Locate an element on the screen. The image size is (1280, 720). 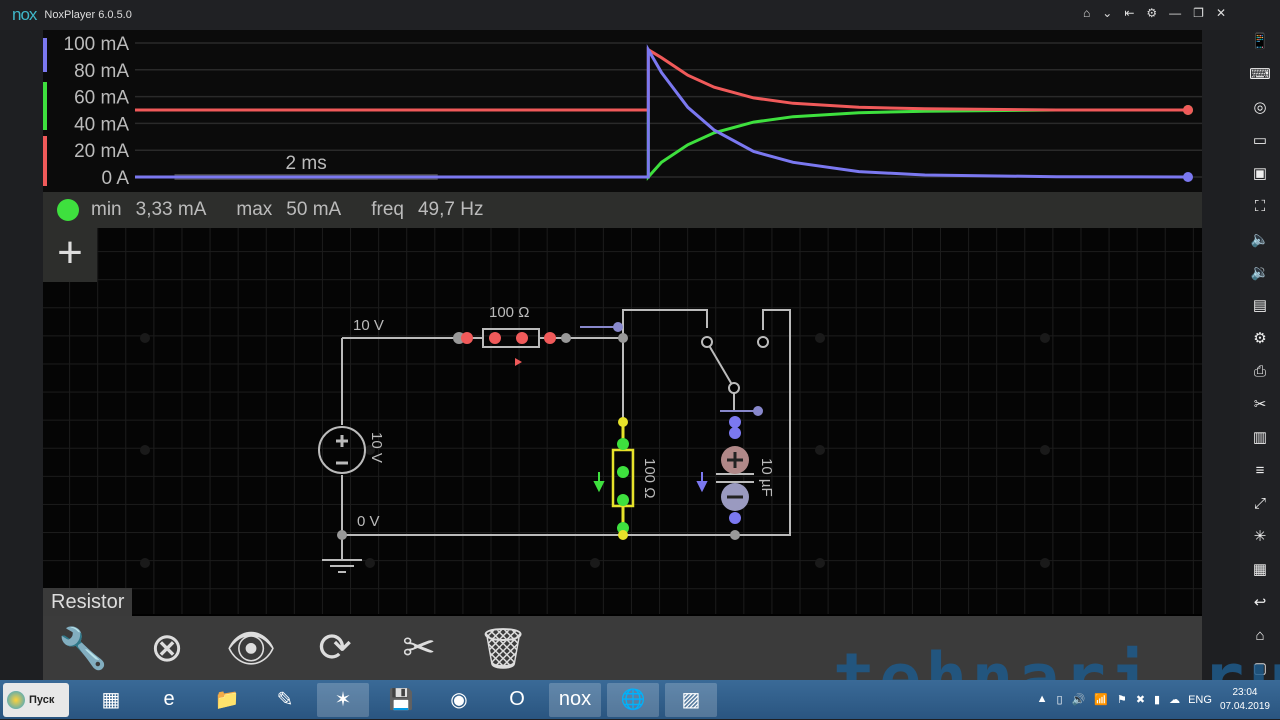
sidebar-tool-icon: ▣ is located at coordinates (1260, 173).